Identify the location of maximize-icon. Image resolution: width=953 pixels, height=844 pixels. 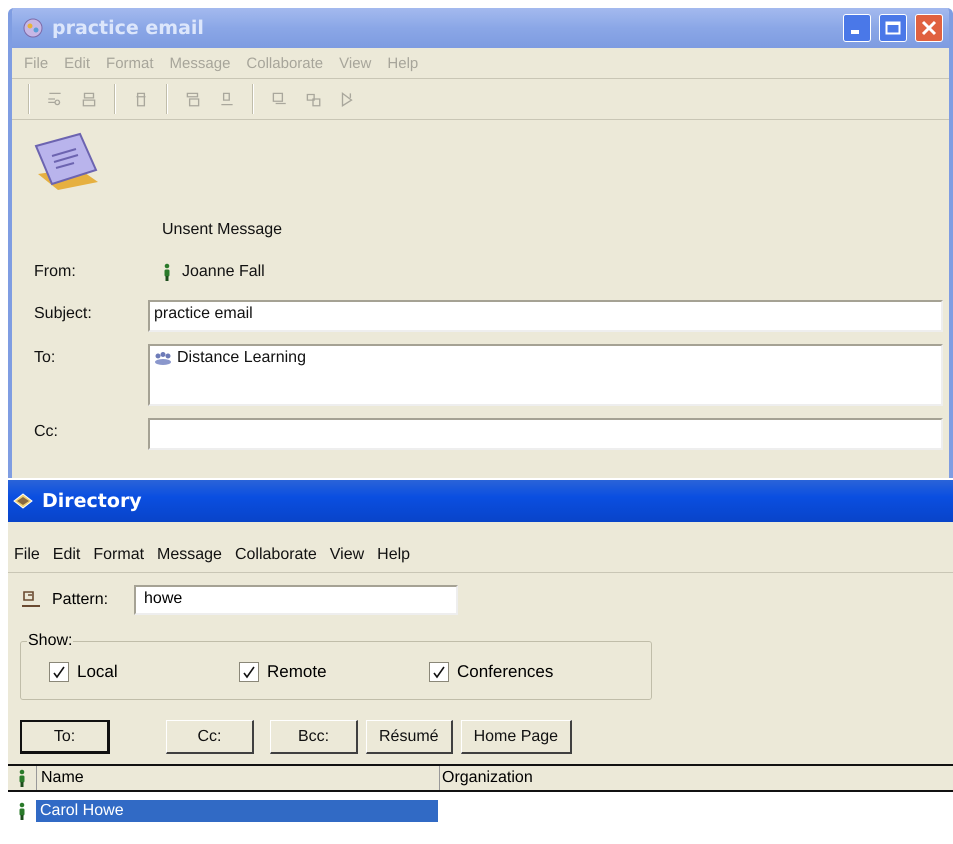
(893, 28).